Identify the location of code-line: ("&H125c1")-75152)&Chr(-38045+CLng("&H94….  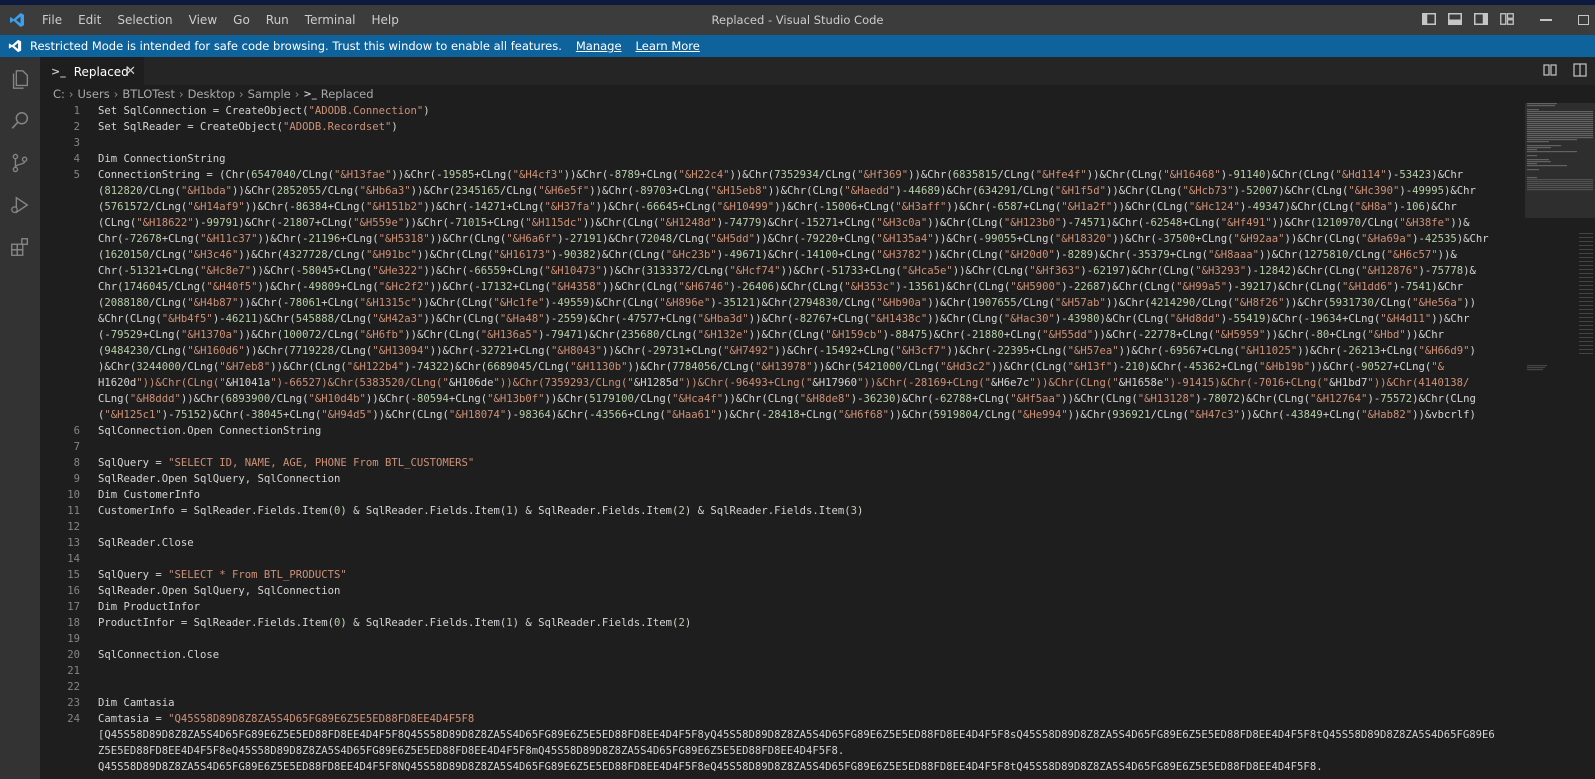
(775, 415).